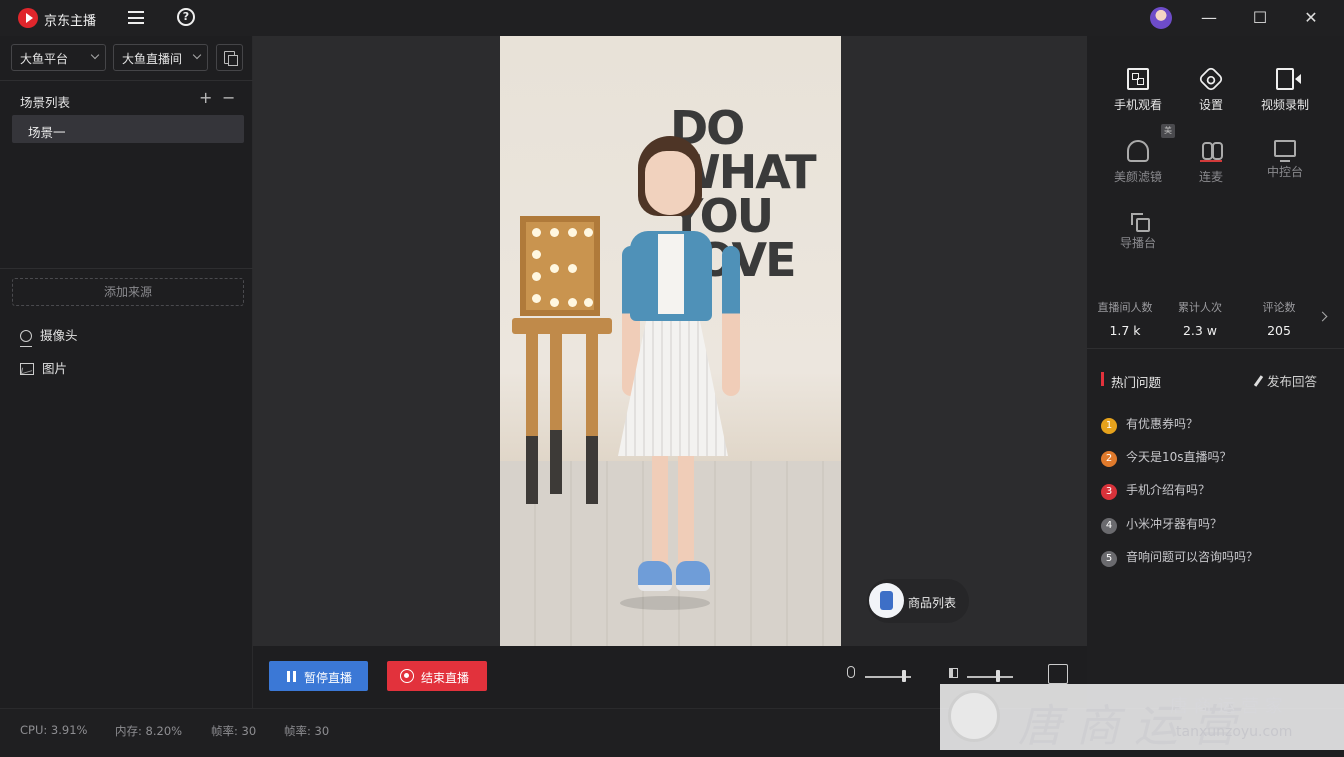 Image resolution: width=1344 pixels, height=757 pixels. What do you see at coordinates (974, 716) in the screenshot?
I see `watermark-logo-icon` at bounding box center [974, 716].